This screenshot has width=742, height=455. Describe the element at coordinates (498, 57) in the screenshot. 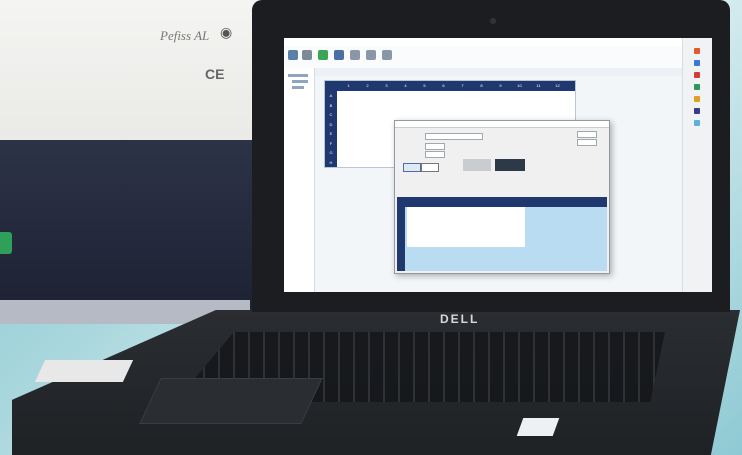

I see `app-ribbon-toolbar` at that location.